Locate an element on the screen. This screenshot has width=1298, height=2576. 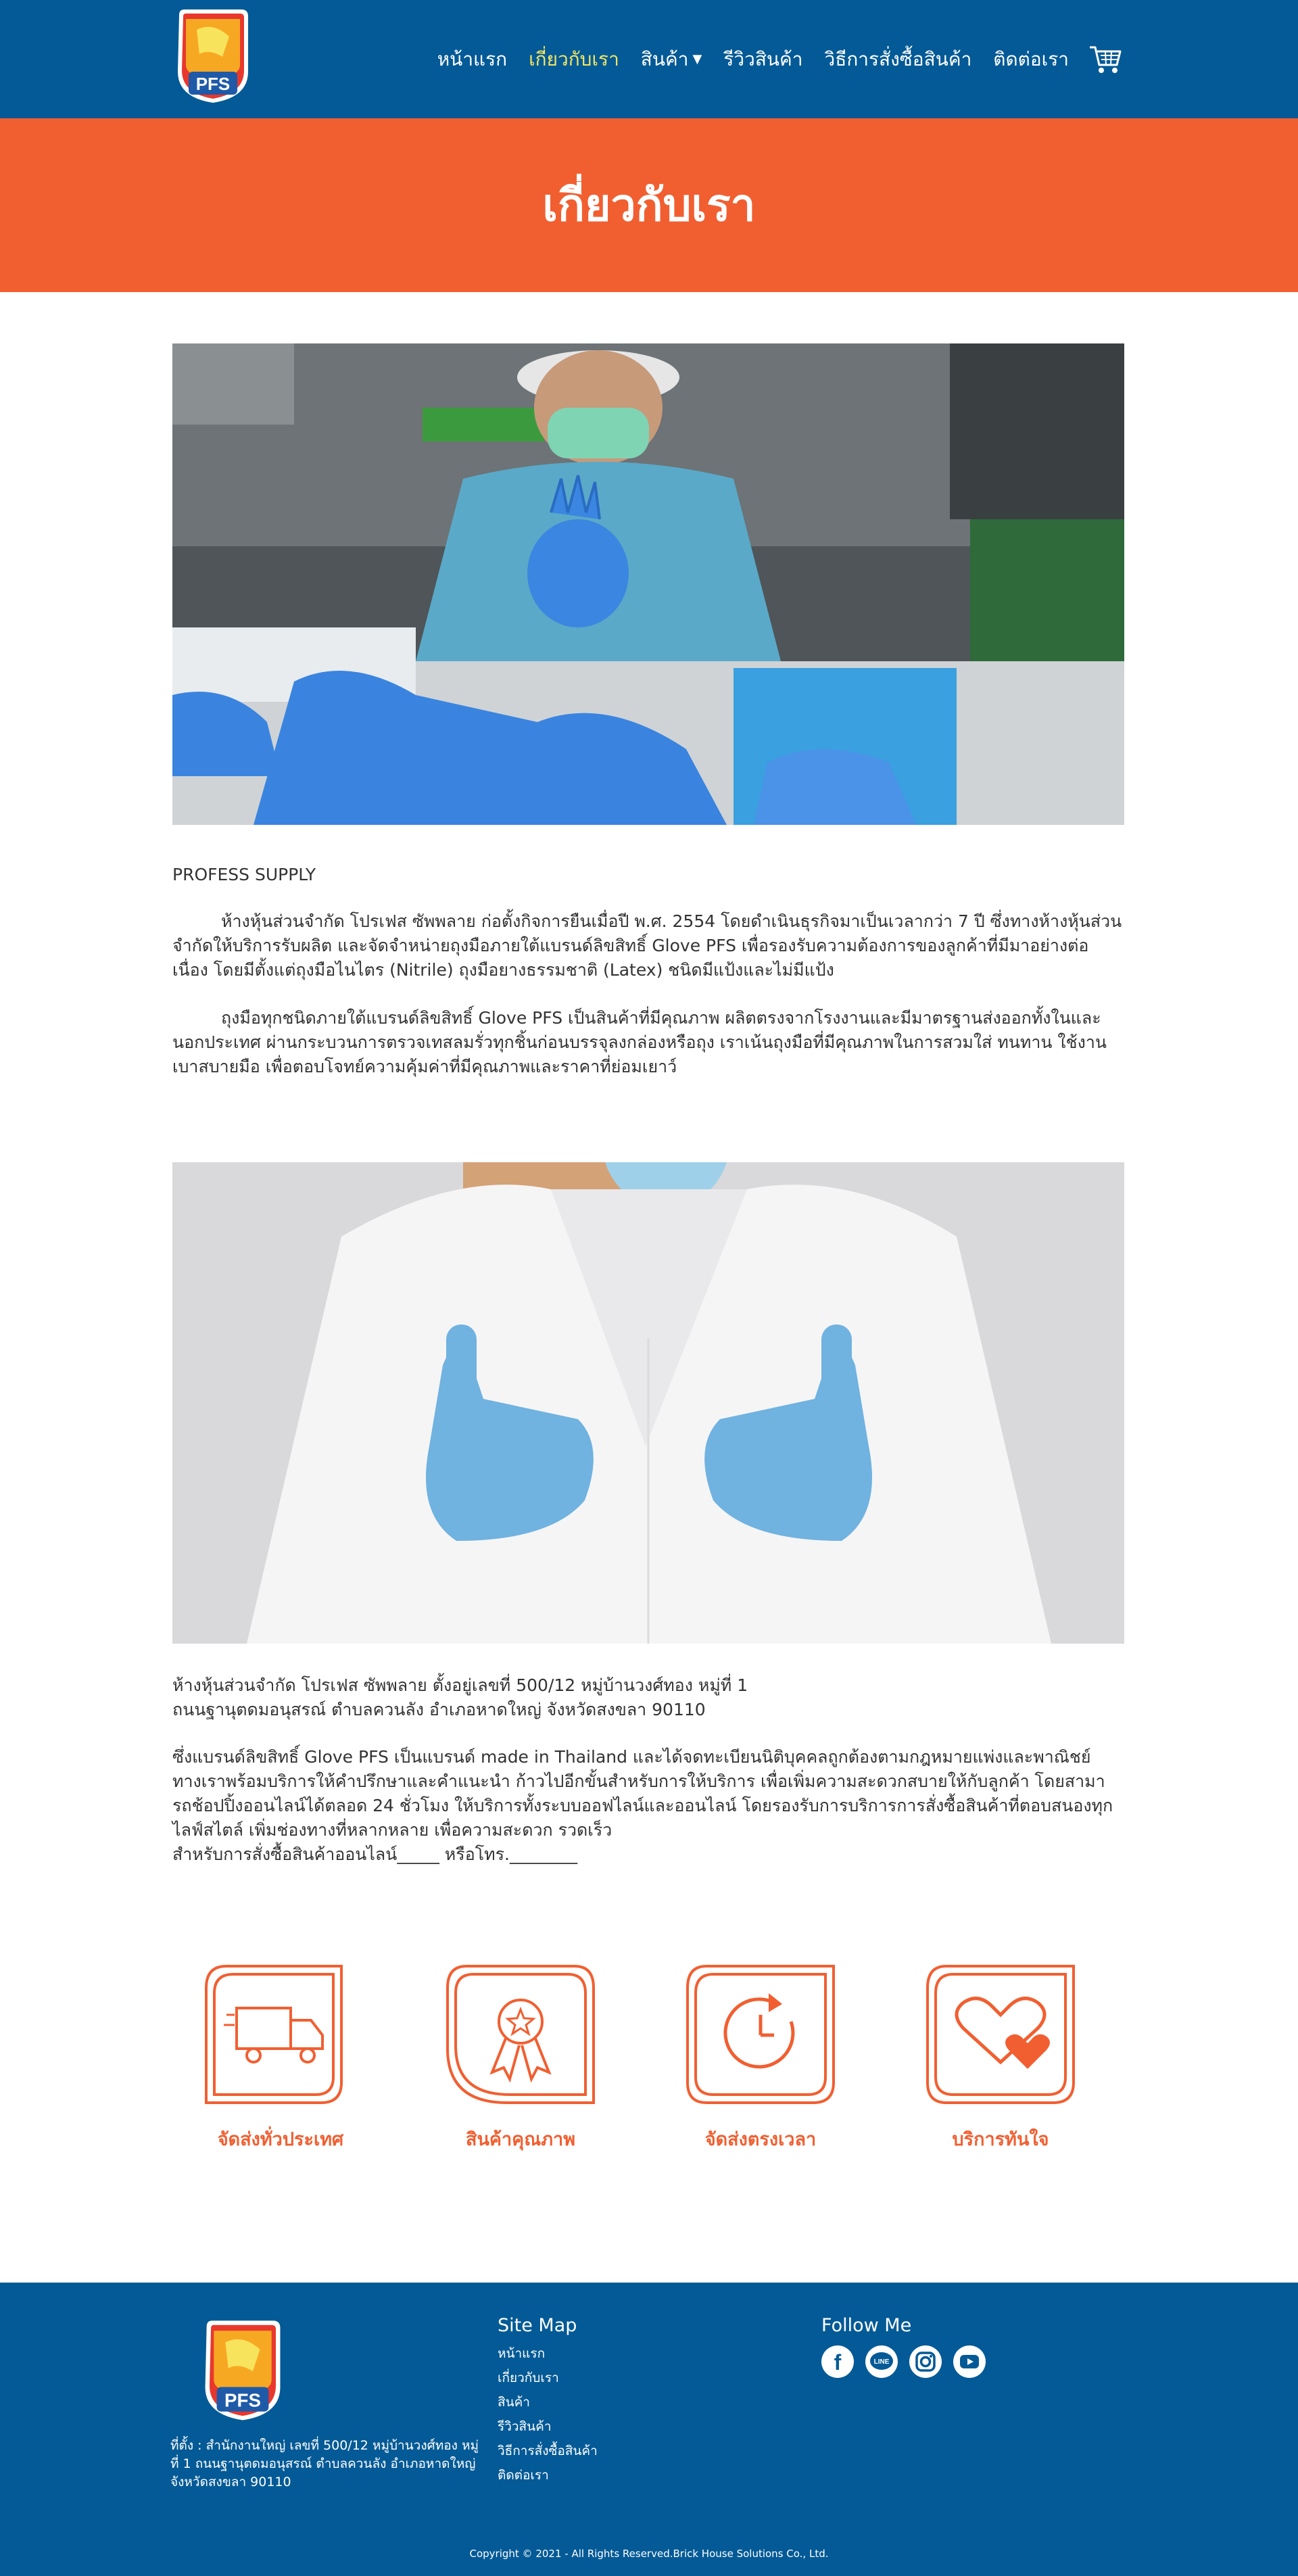
svg-text: LINE is located at coordinates (882, 2362).